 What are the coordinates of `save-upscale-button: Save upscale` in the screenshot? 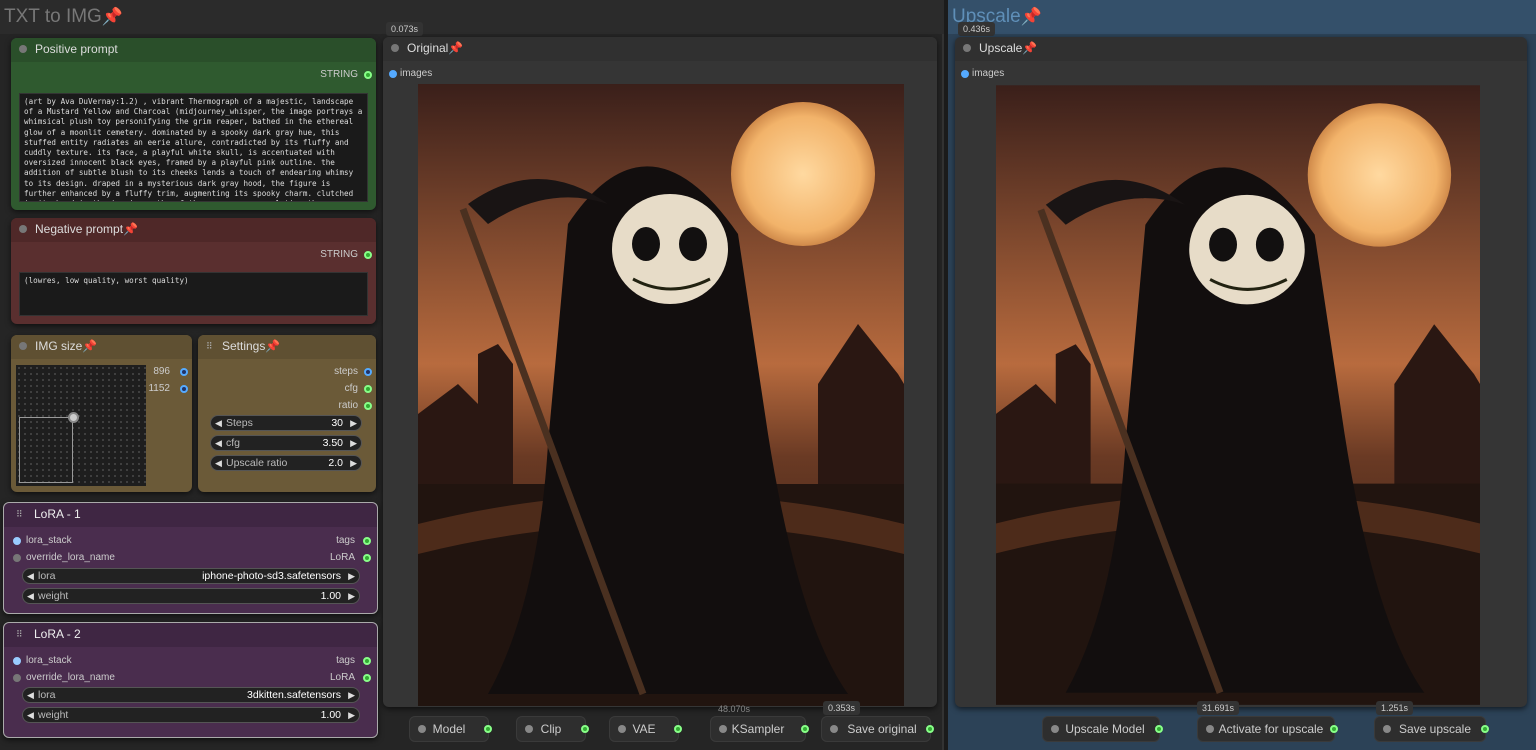 It's located at (1431, 729).